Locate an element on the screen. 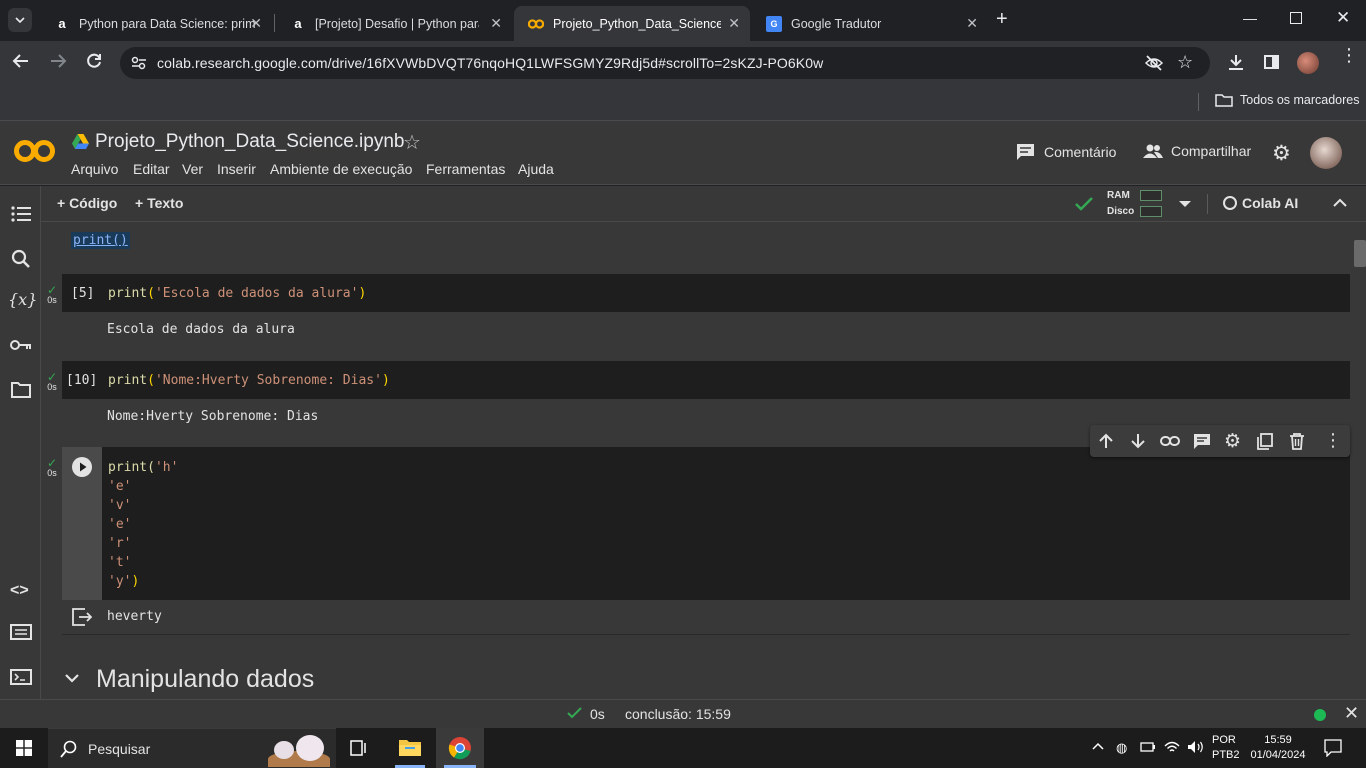  code-line: print('Nome:Hverty Sobrenome: Dias') is located at coordinates (249, 380).